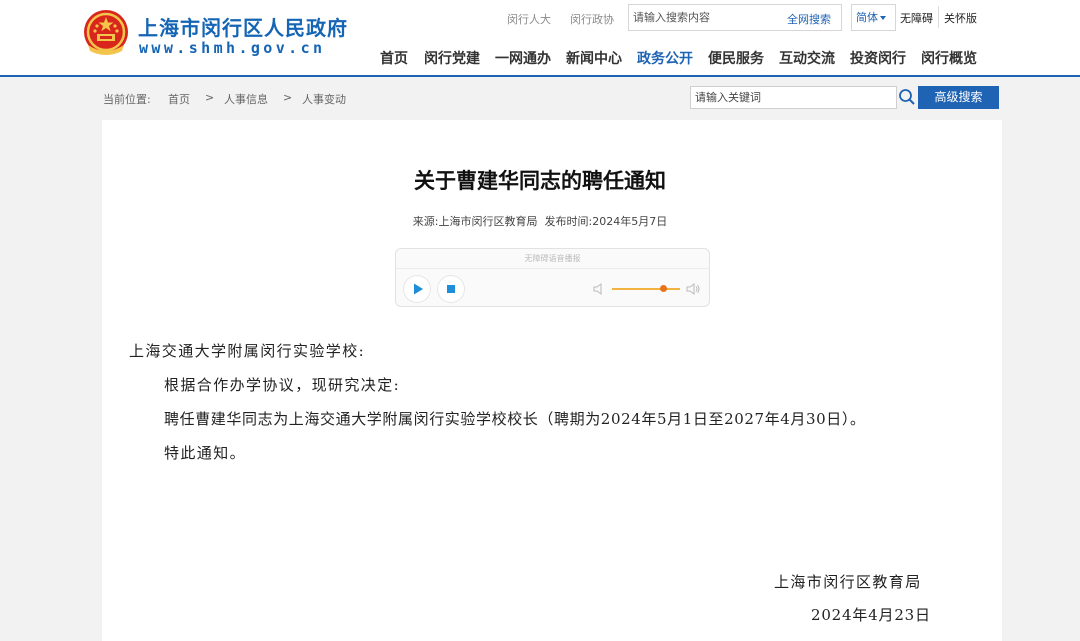 The image size is (1080, 641). I want to click on header-divider, so click(540, 76).